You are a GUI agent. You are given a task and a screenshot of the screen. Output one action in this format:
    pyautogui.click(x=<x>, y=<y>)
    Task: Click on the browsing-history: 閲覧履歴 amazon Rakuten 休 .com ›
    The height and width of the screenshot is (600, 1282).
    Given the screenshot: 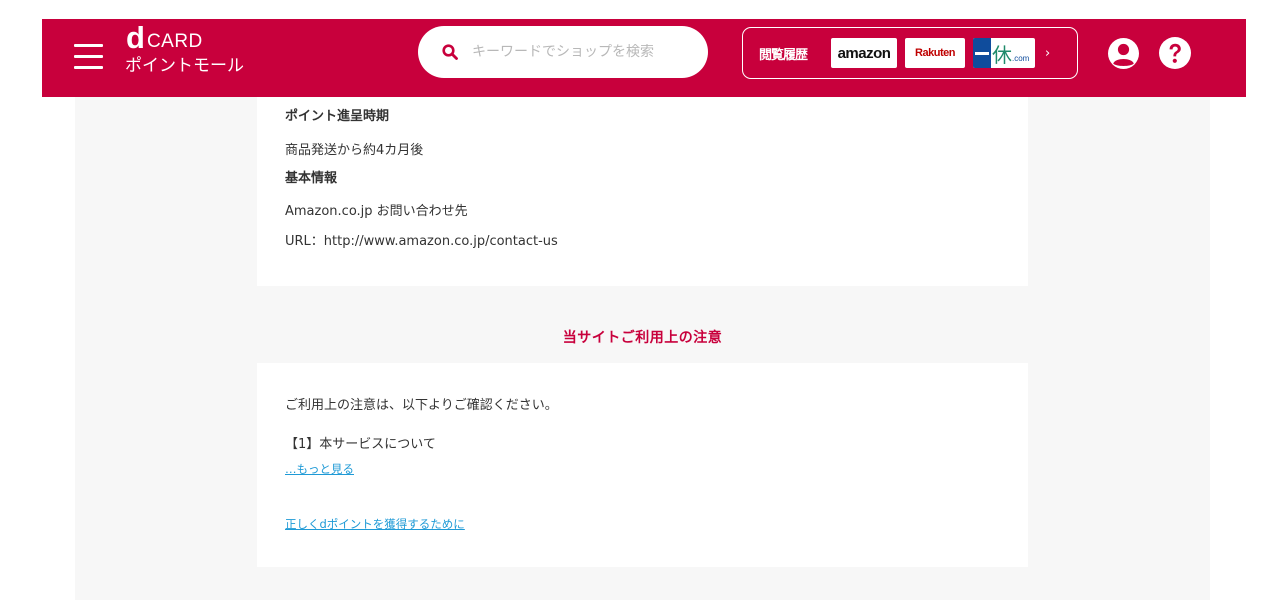 What is the action you would take?
    pyautogui.click(x=910, y=53)
    